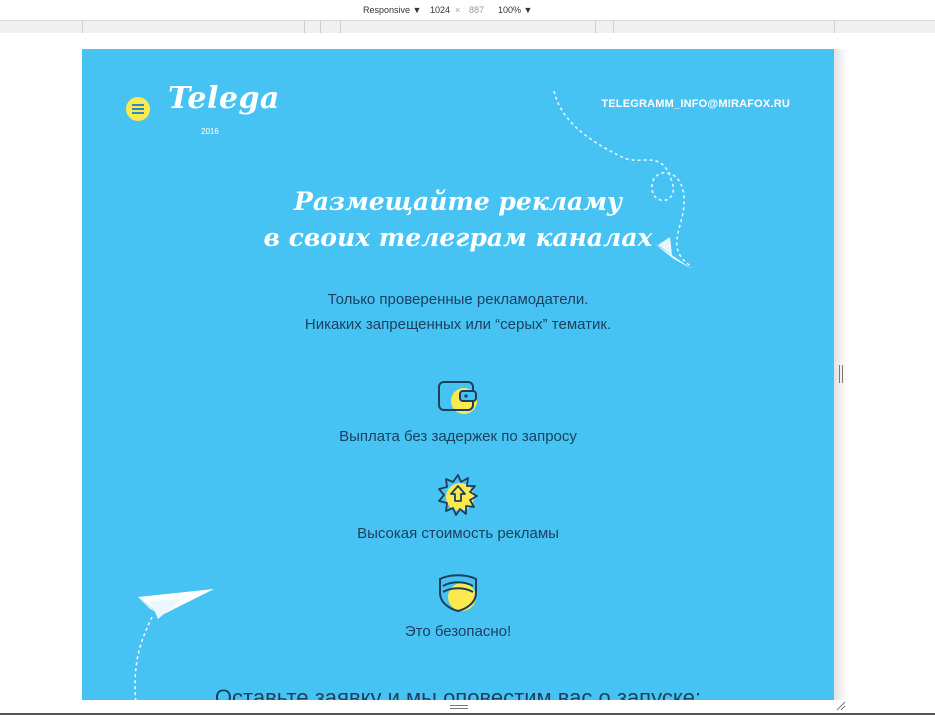  I want to click on site-logo: Telega, so click(224, 98).